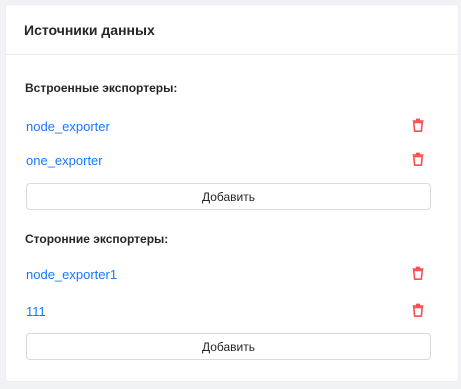 The width and height of the screenshot is (461, 389). What do you see at coordinates (232, 311) in the screenshot?
I see `list-item: 111` at bounding box center [232, 311].